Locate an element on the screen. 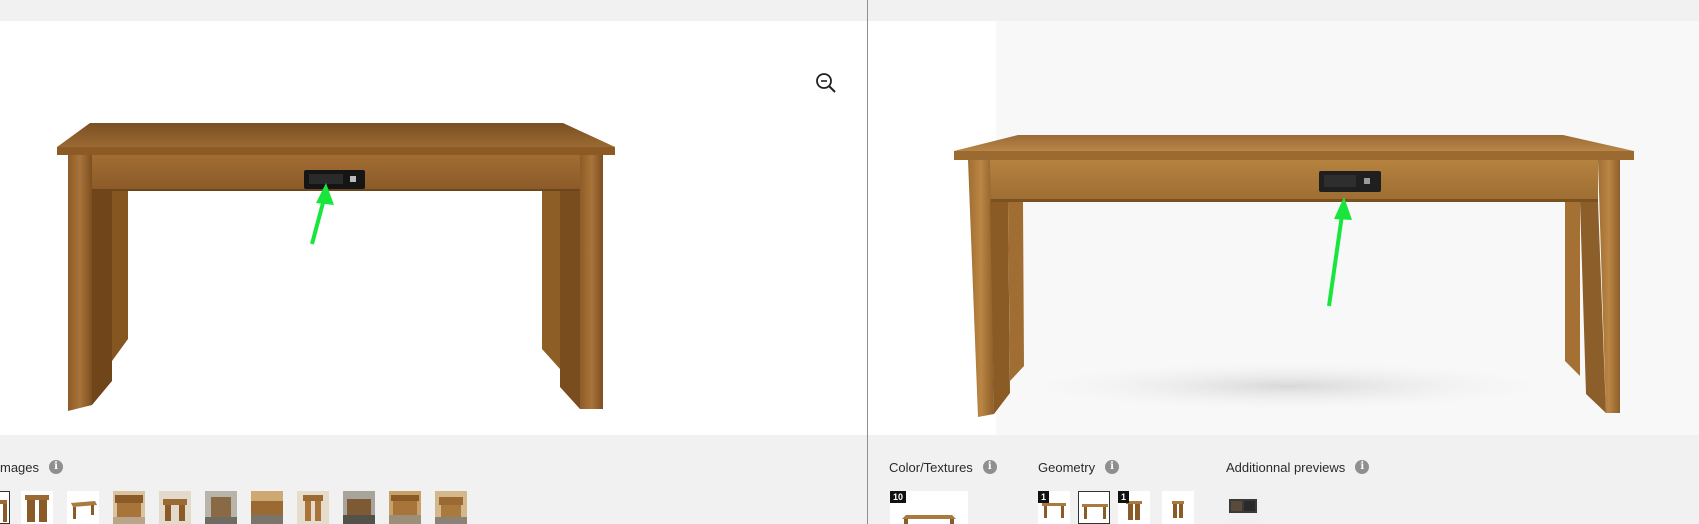 The image size is (1699, 524). color-count-badge: 10 is located at coordinates (898, 497).